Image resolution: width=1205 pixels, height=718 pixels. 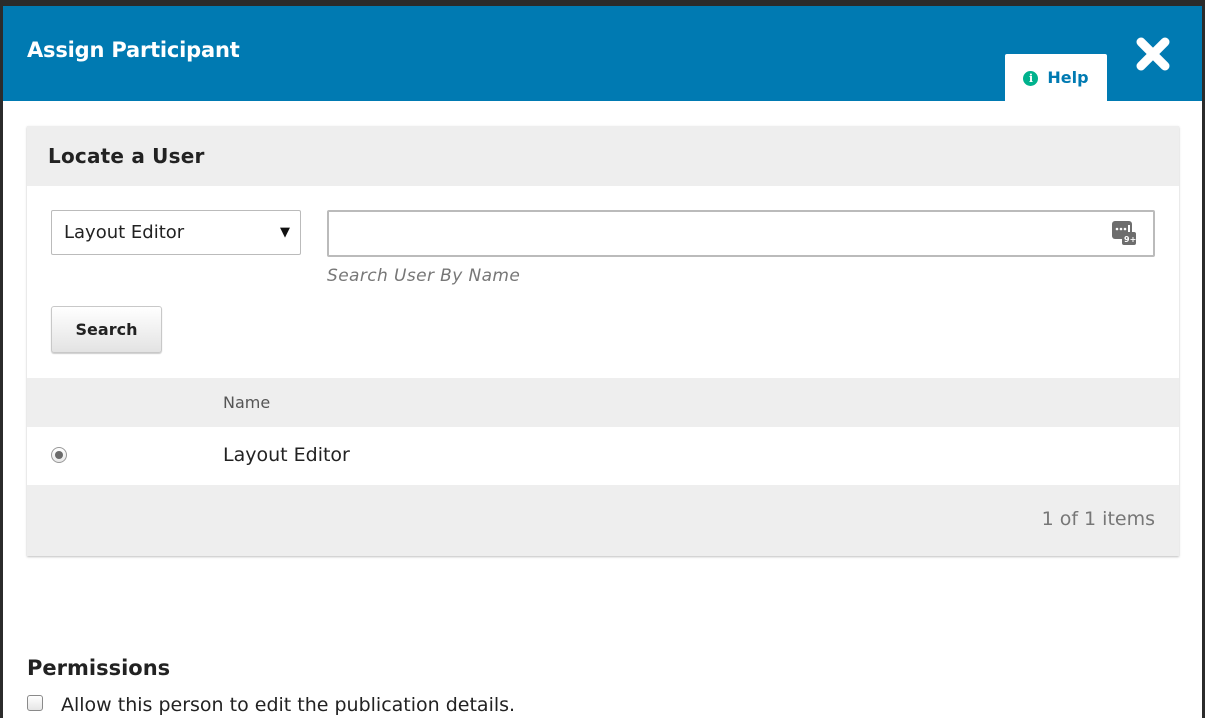 What do you see at coordinates (286, 455) in the screenshot?
I see `row-user-name: Layout Editor` at bounding box center [286, 455].